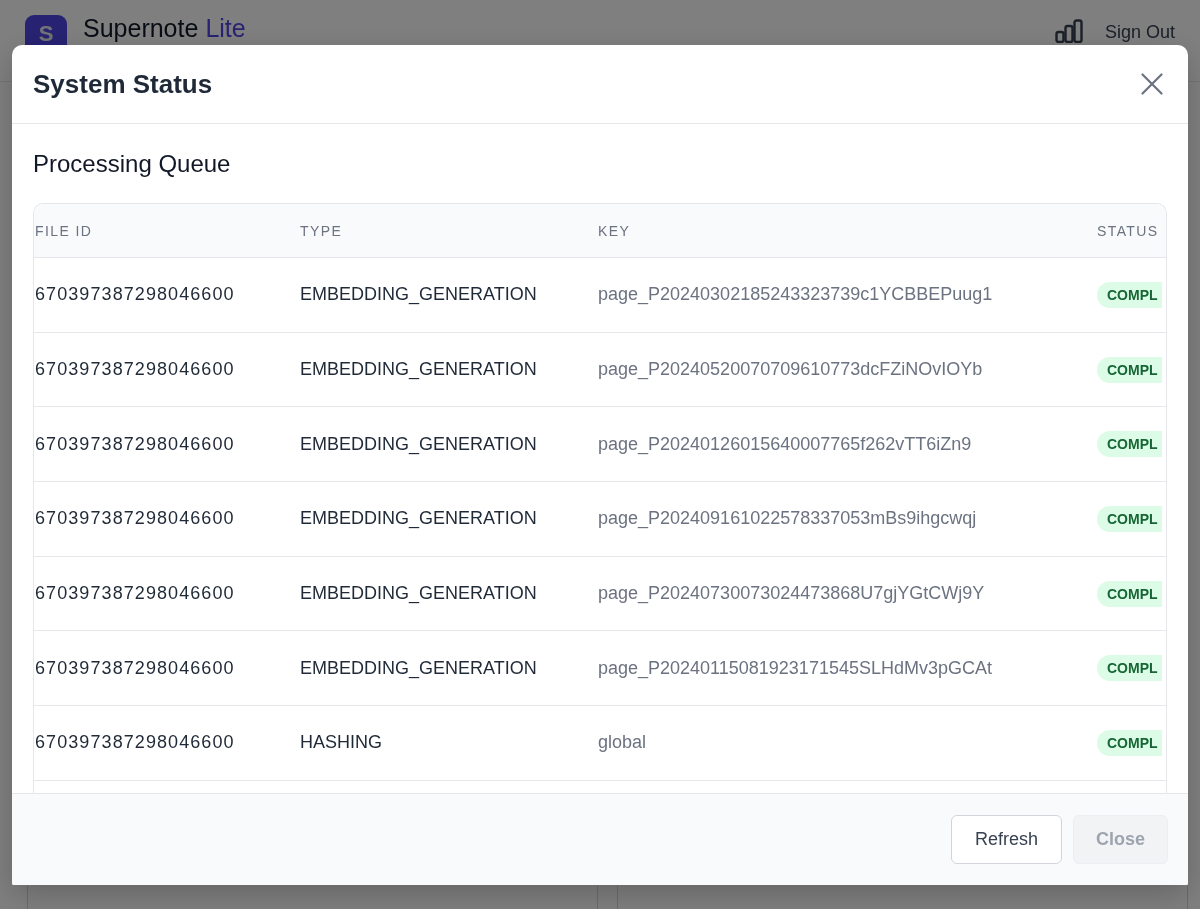 The width and height of the screenshot is (1200, 909). What do you see at coordinates (787, 518) in the screenshot?
I see `table-cell: page_P202409161022578337053mBs9ihgcwqj` at bounding box center [787, 518].